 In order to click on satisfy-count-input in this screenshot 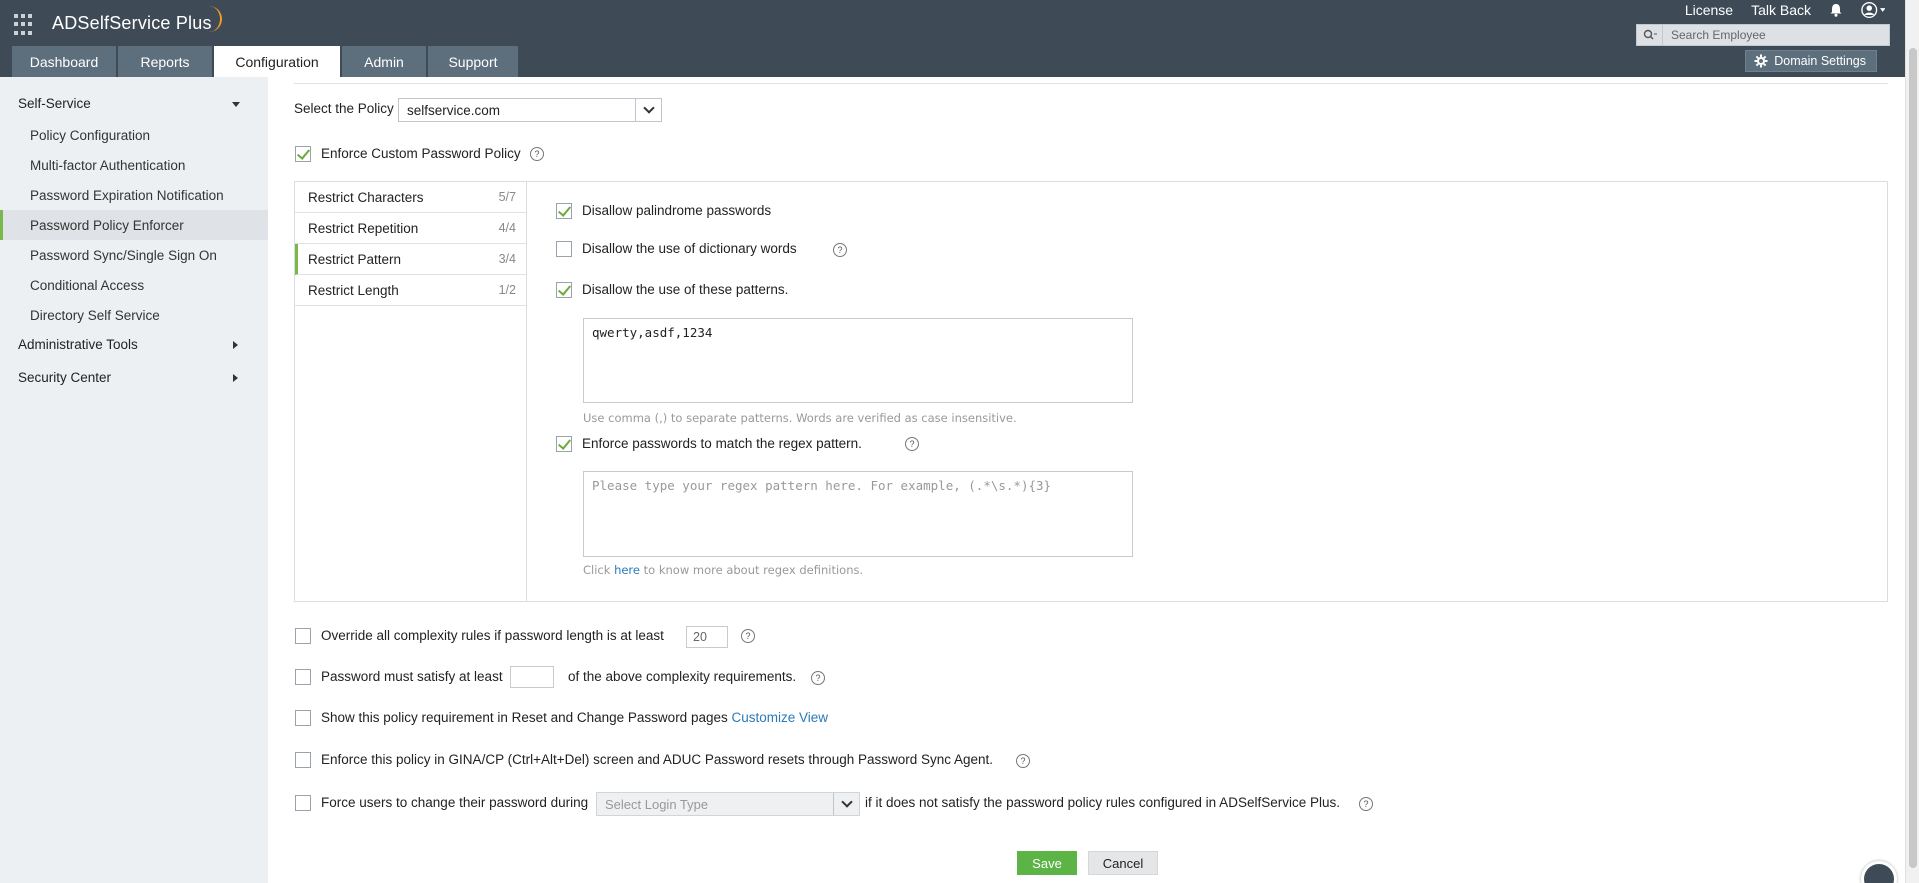, I will do `click(532, 677)`.